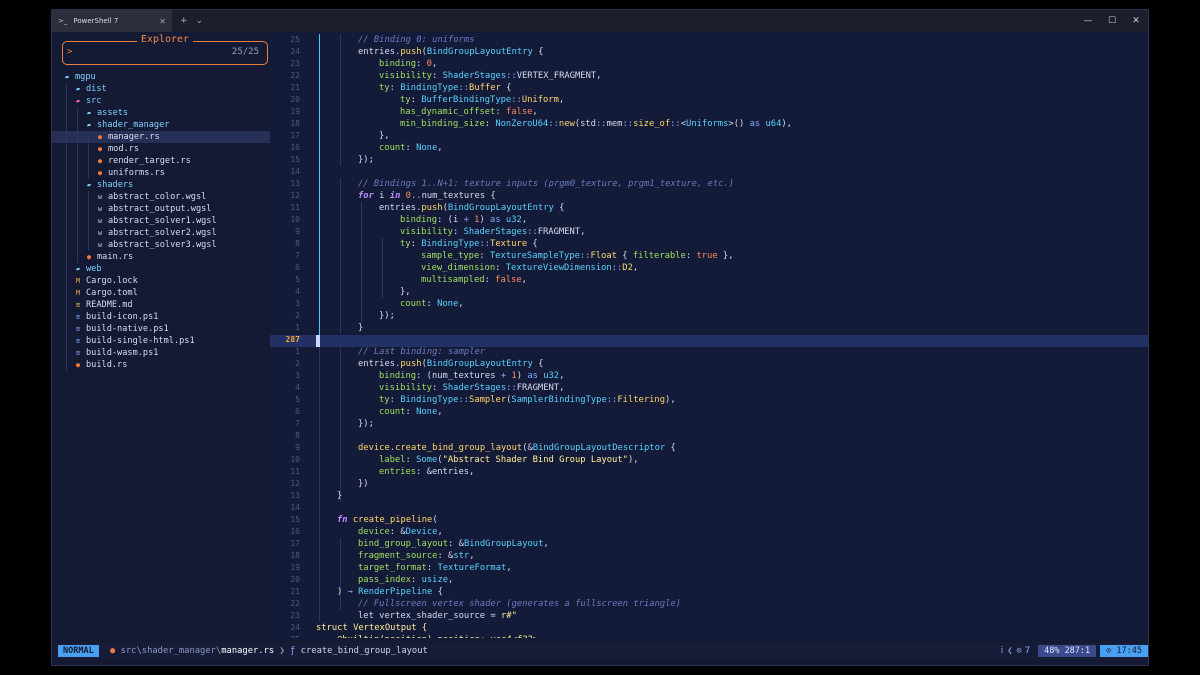 Image resolution: width=1200 pixels, height=675 pixels. I want to click on code-line: 1}, so click(709, 328).